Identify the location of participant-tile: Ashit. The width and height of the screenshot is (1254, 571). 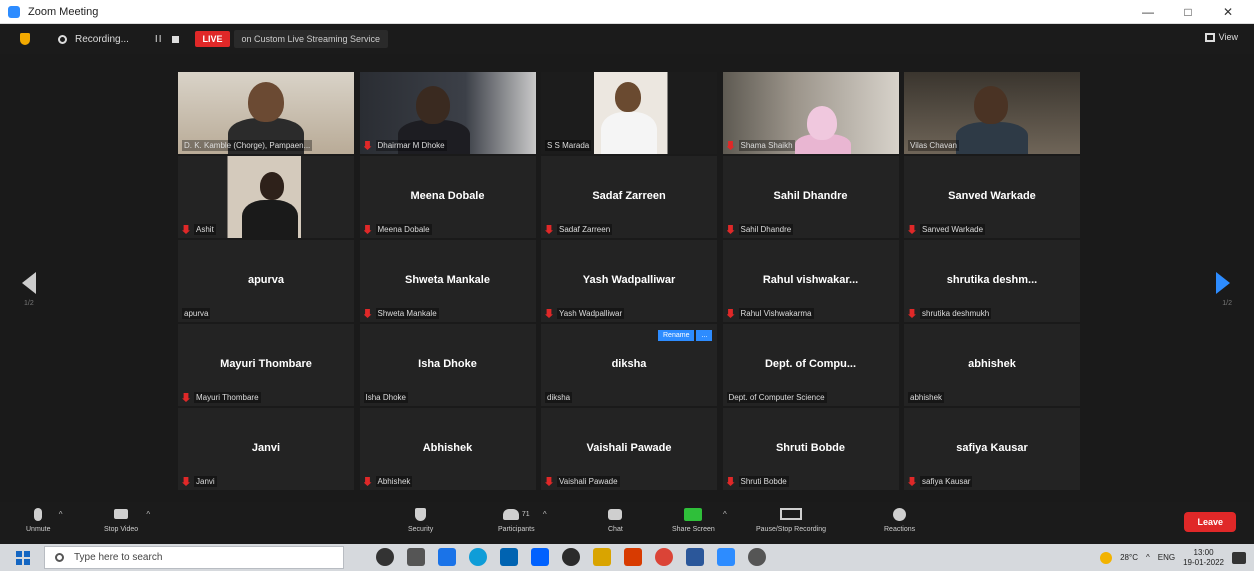
(266, 197).